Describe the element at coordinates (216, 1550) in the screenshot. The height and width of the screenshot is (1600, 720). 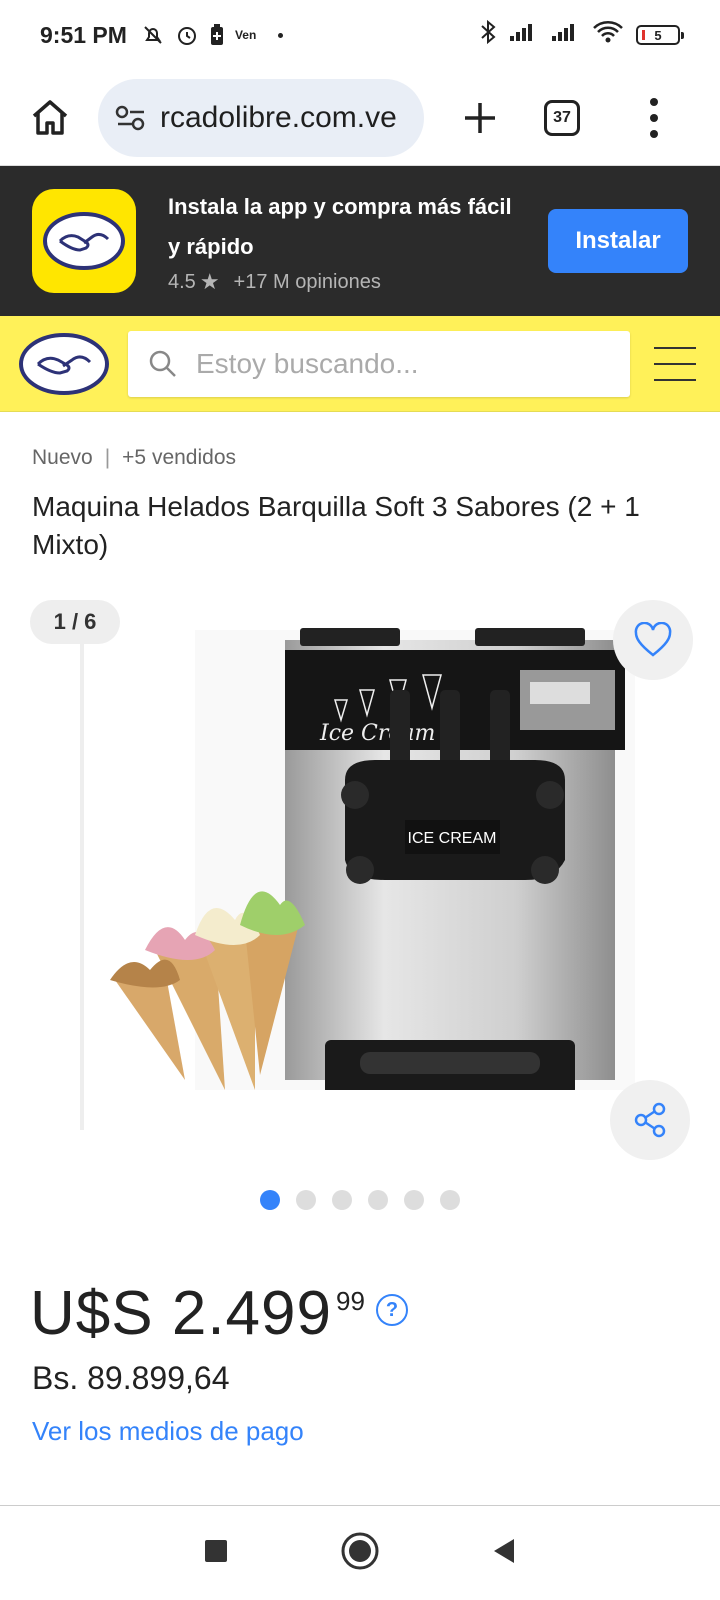
I see `square-icon` at that location.